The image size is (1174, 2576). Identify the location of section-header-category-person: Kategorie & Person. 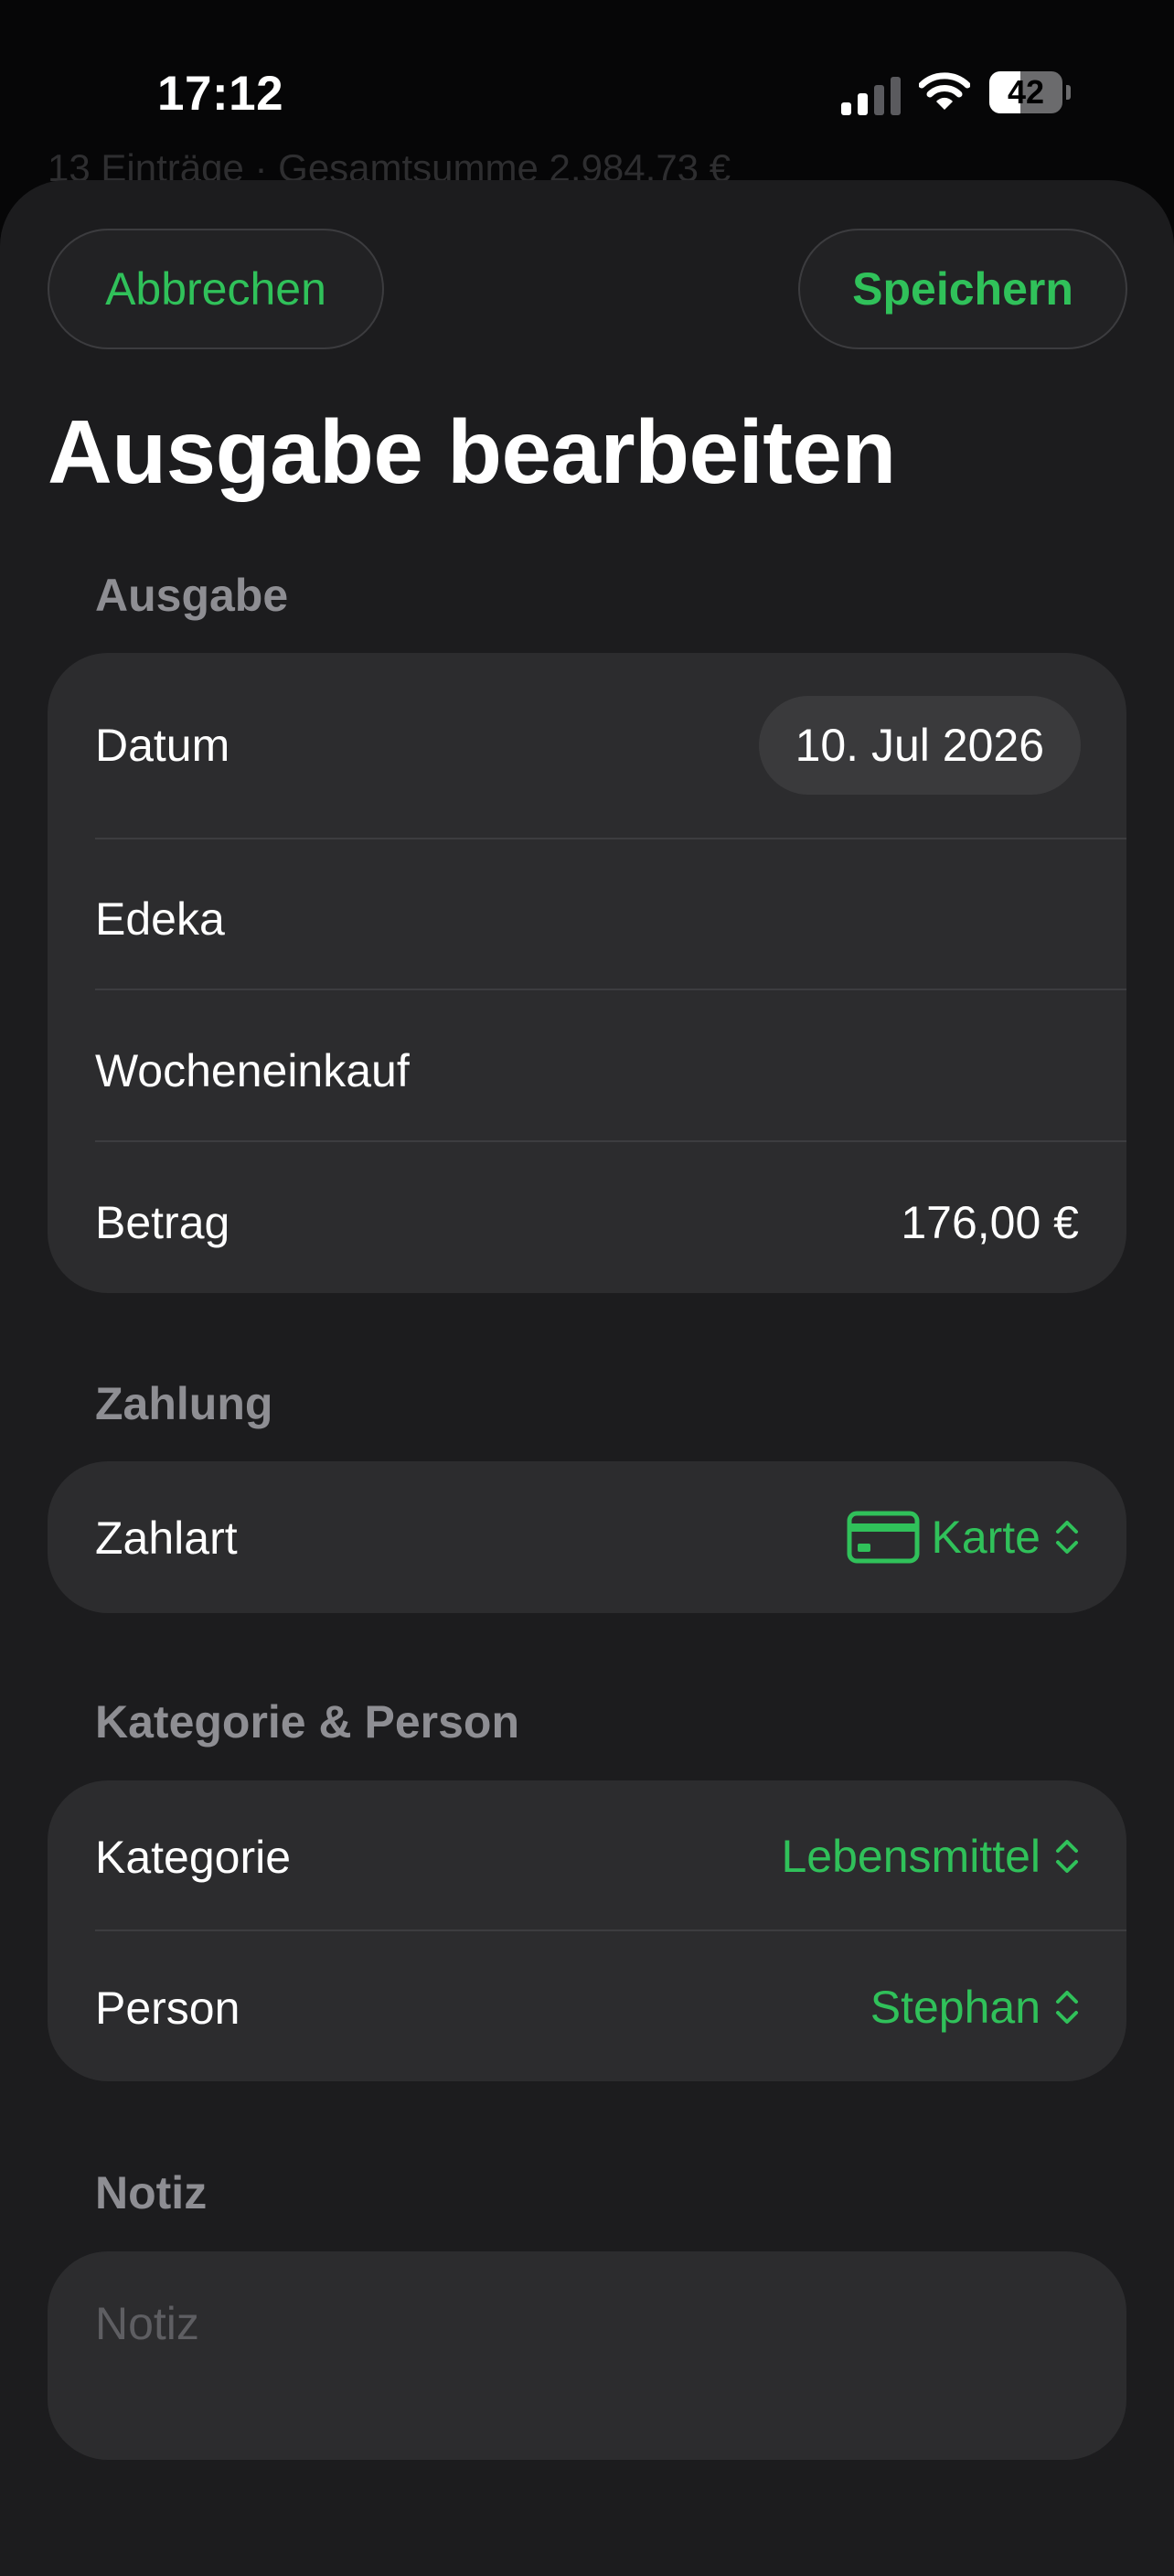
(307, 1722).